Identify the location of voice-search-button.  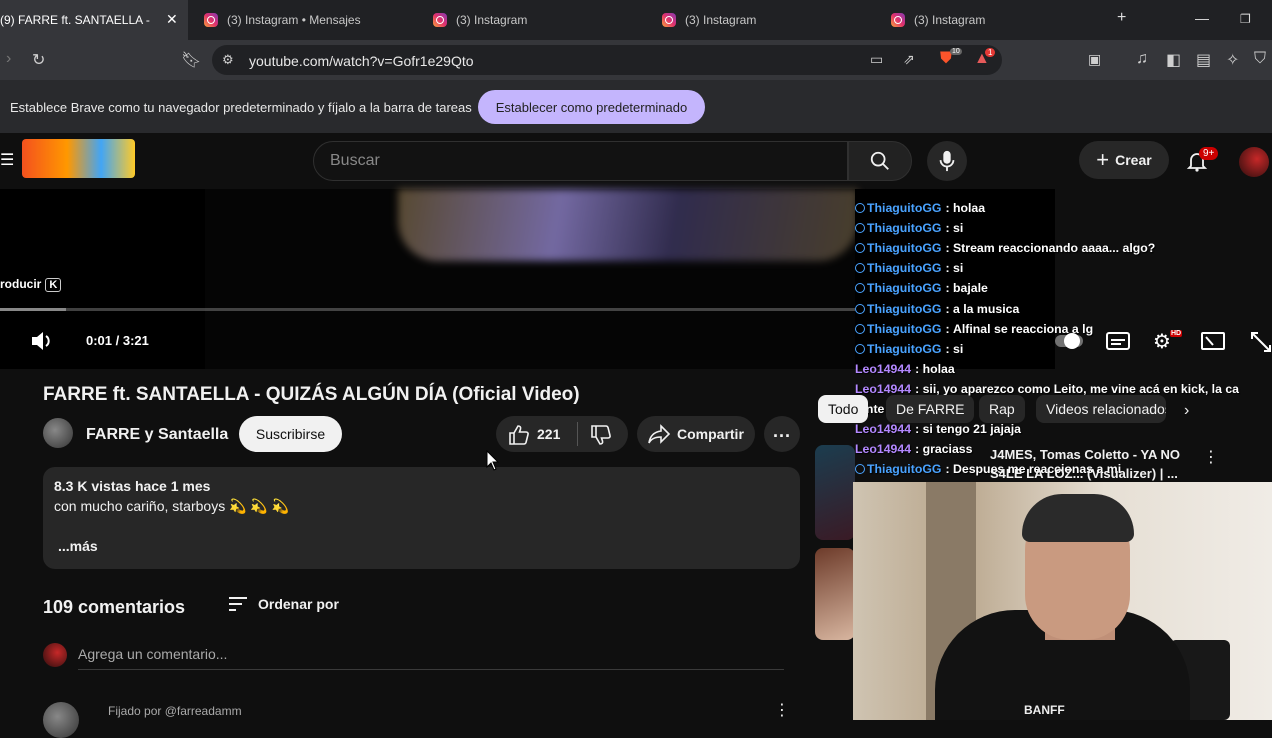
(947, 161).